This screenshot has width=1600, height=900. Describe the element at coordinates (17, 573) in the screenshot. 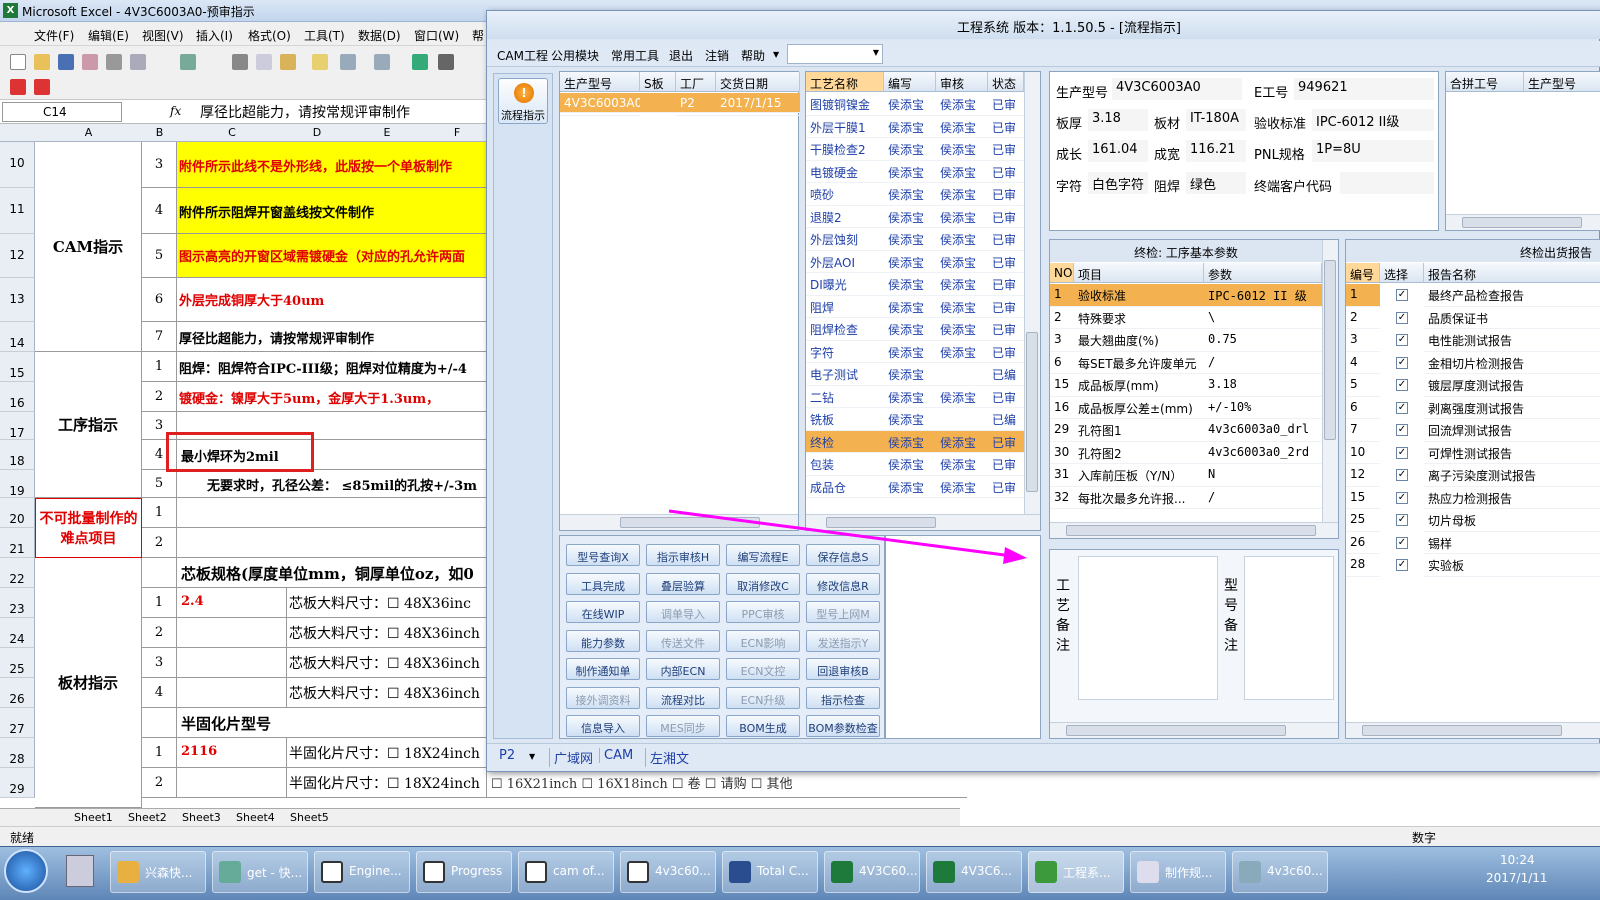

I see `row-header: 22` at that location.